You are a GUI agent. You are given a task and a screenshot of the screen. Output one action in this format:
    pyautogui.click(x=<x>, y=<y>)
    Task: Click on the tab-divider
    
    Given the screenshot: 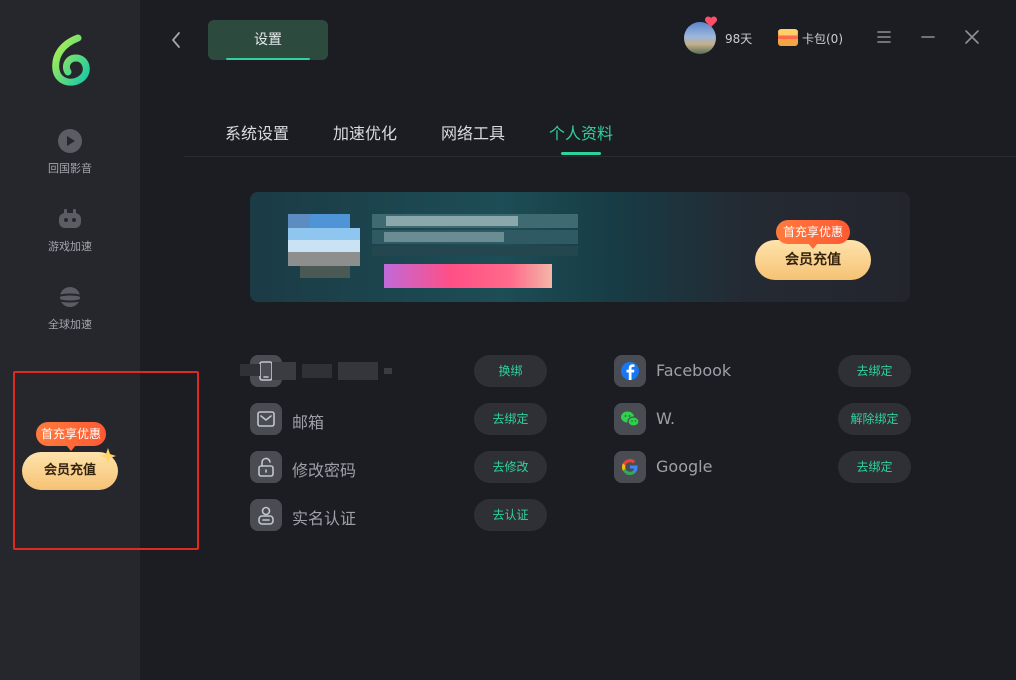 What is the action you would take?
    pyautogui.click(x=600, y=156)
    